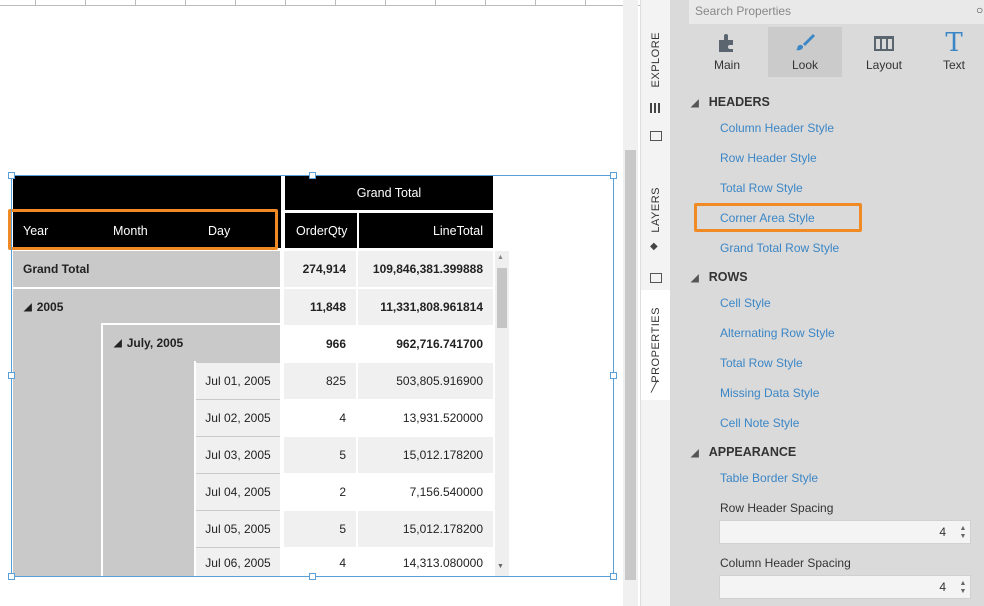 Image resolution: width=984 pixels, height=606 pixels. What do you see at coordinates (320, 3) in the screenshot?
I see `ruler-grid` at bounding box center [320, 3].